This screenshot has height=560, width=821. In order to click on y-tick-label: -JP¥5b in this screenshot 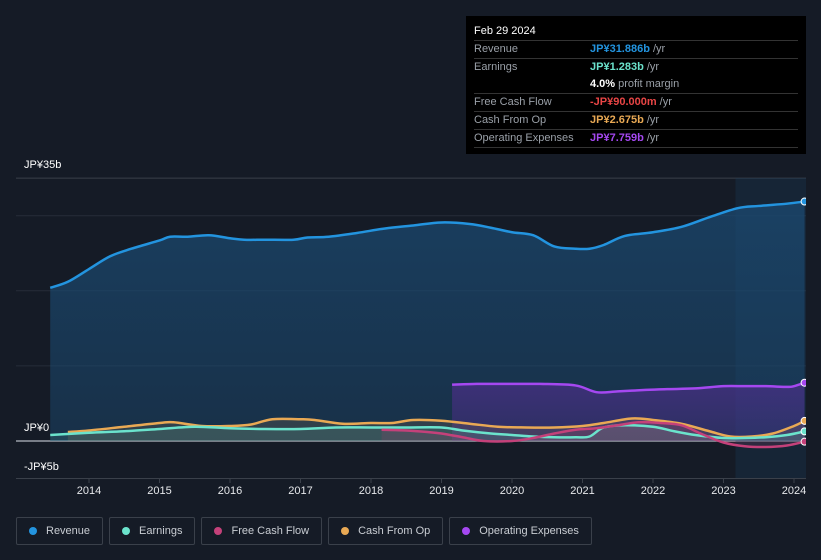, I will do `click(41, 466)`.